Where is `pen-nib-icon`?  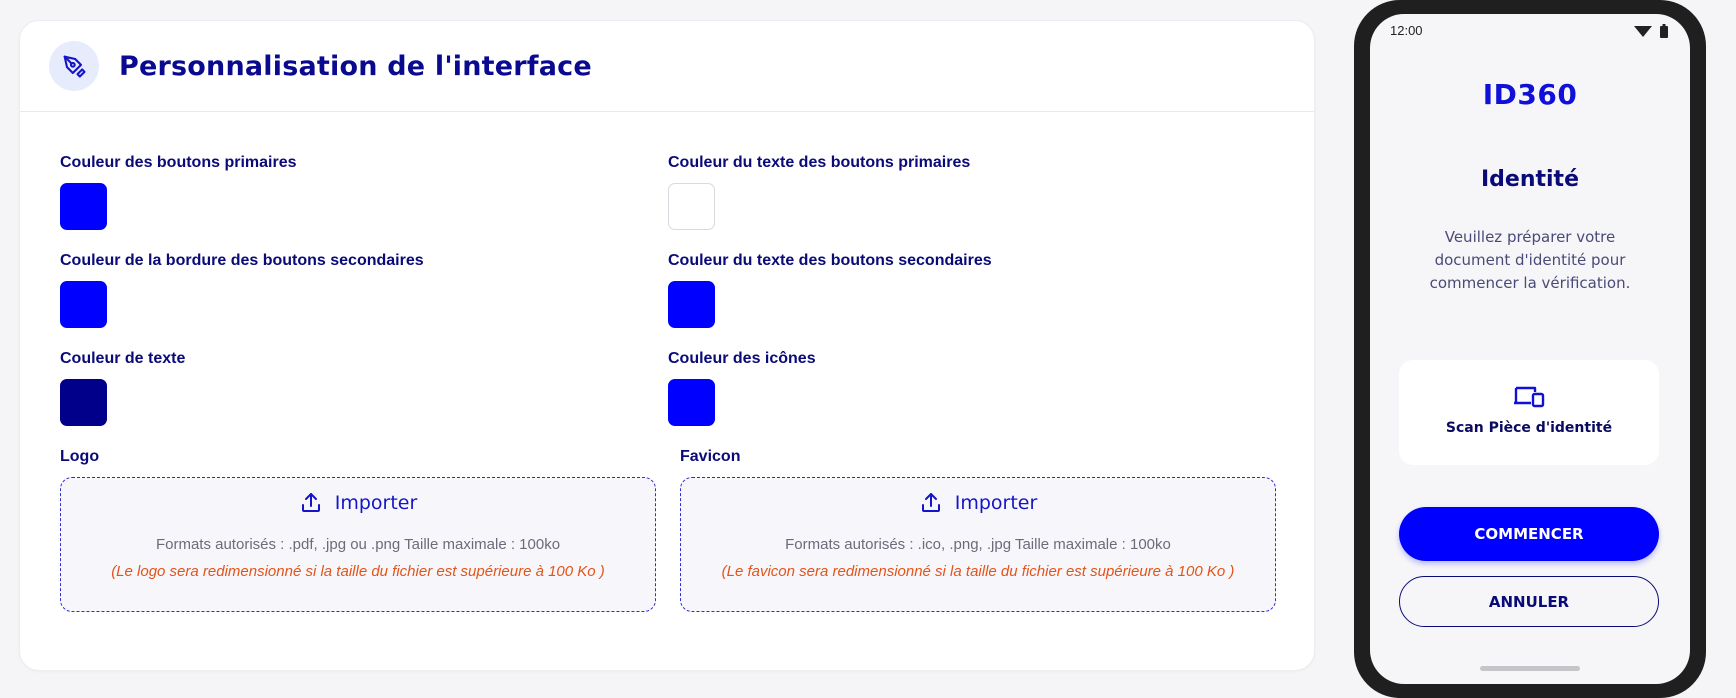 pen-nib-icon is located at coordinates (74, 66).